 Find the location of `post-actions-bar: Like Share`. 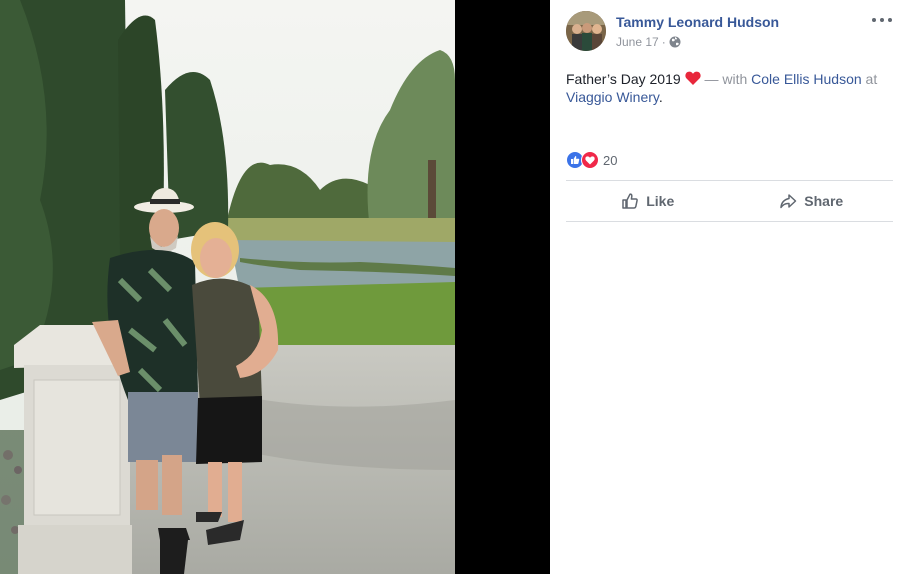

post-actions-bar: Like Share is located at coordinates (729, 201).